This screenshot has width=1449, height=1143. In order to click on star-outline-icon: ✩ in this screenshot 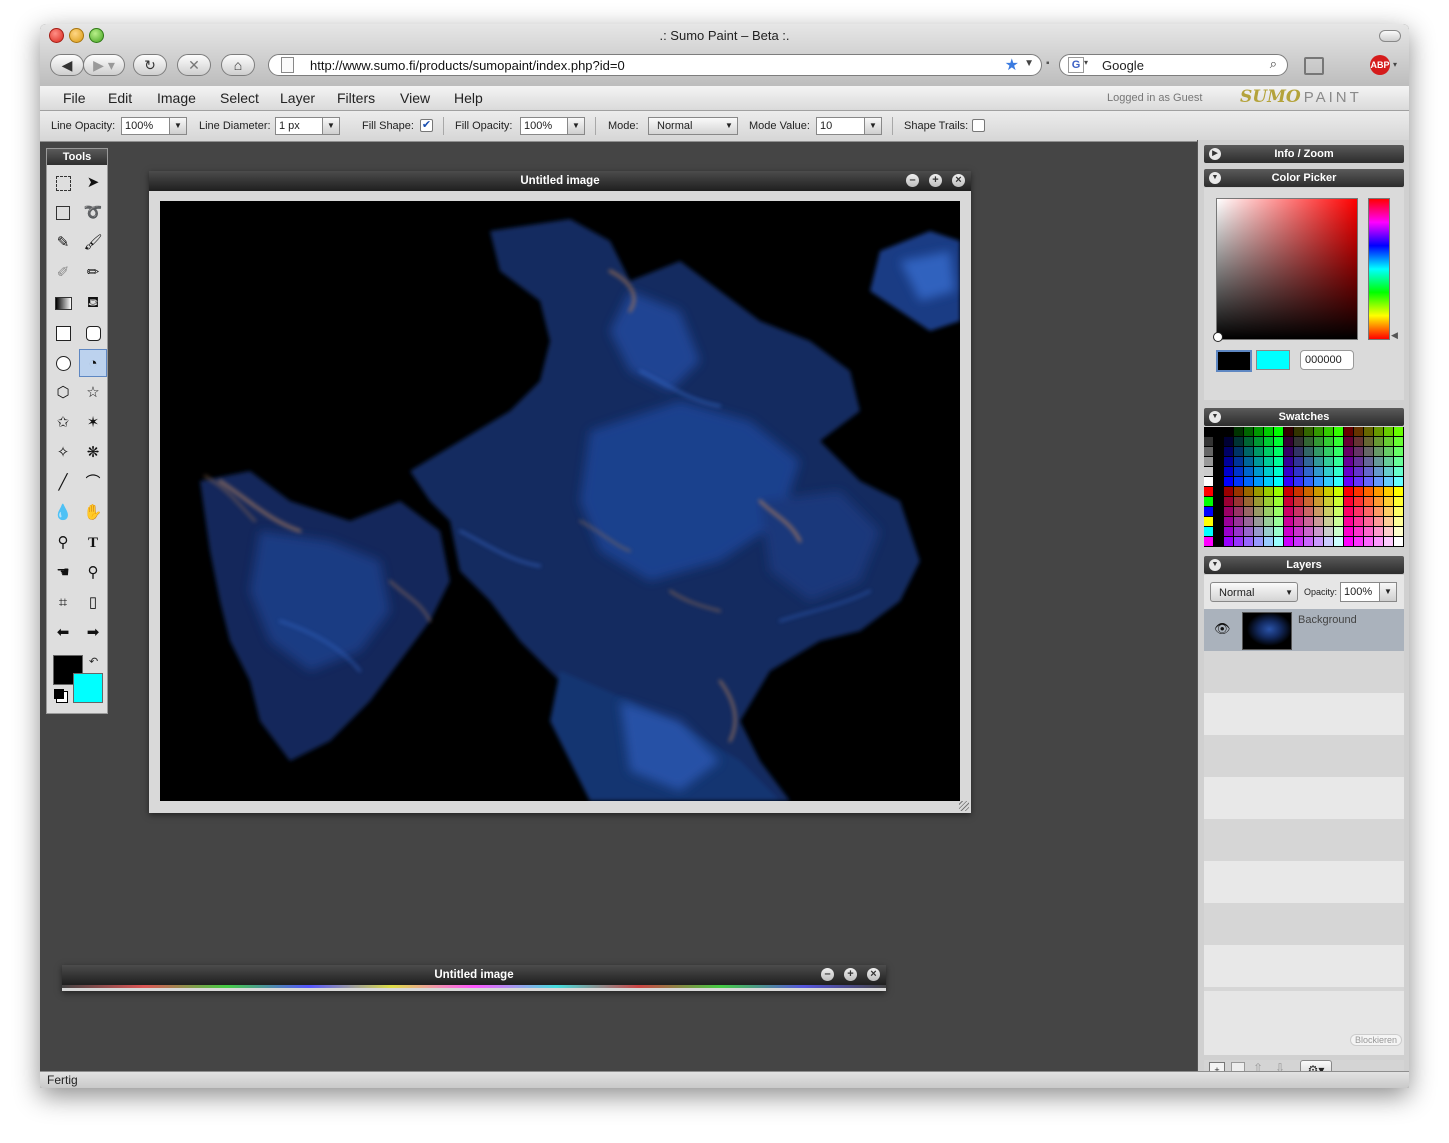, I will do `click(63, 423)`.